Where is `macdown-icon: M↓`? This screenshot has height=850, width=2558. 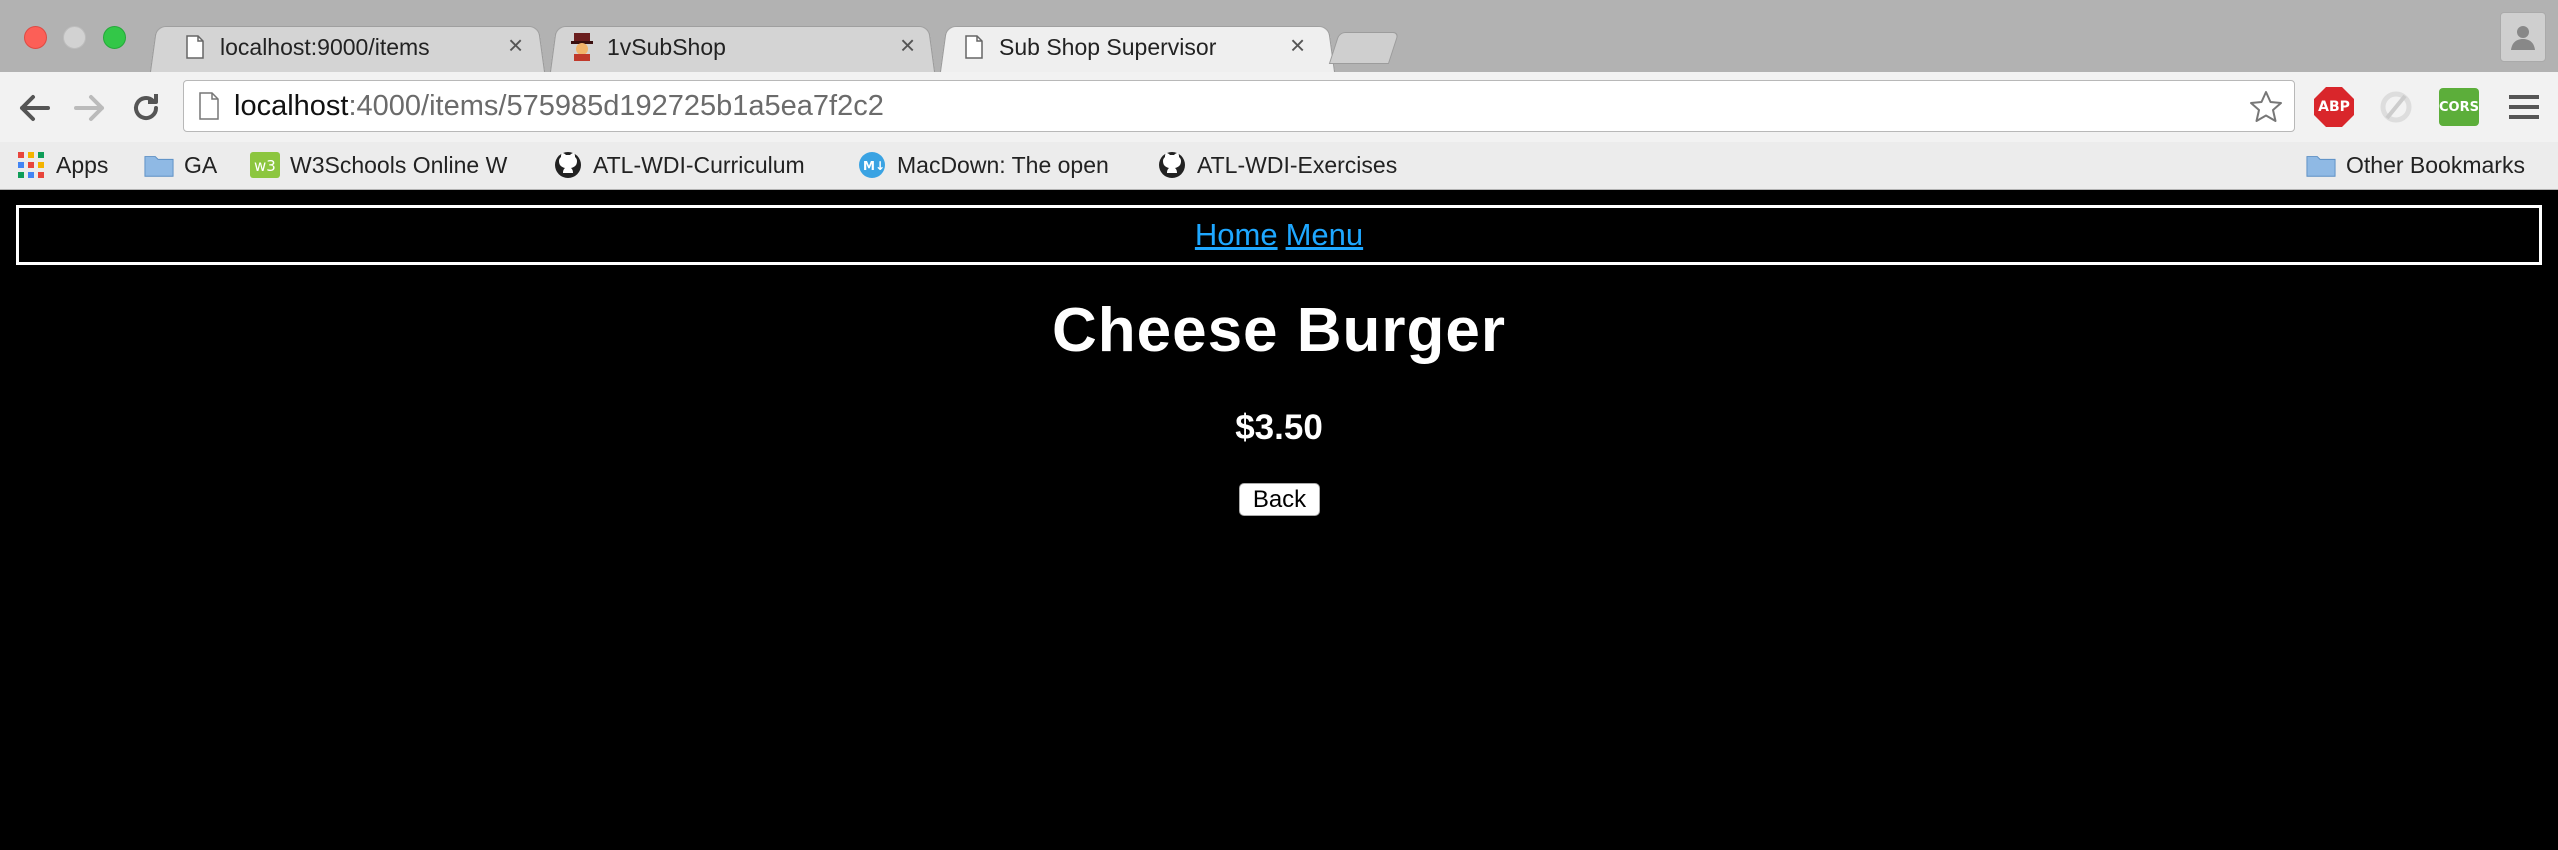 macdown-icon: M↓ is located at coordinates (872, 165).